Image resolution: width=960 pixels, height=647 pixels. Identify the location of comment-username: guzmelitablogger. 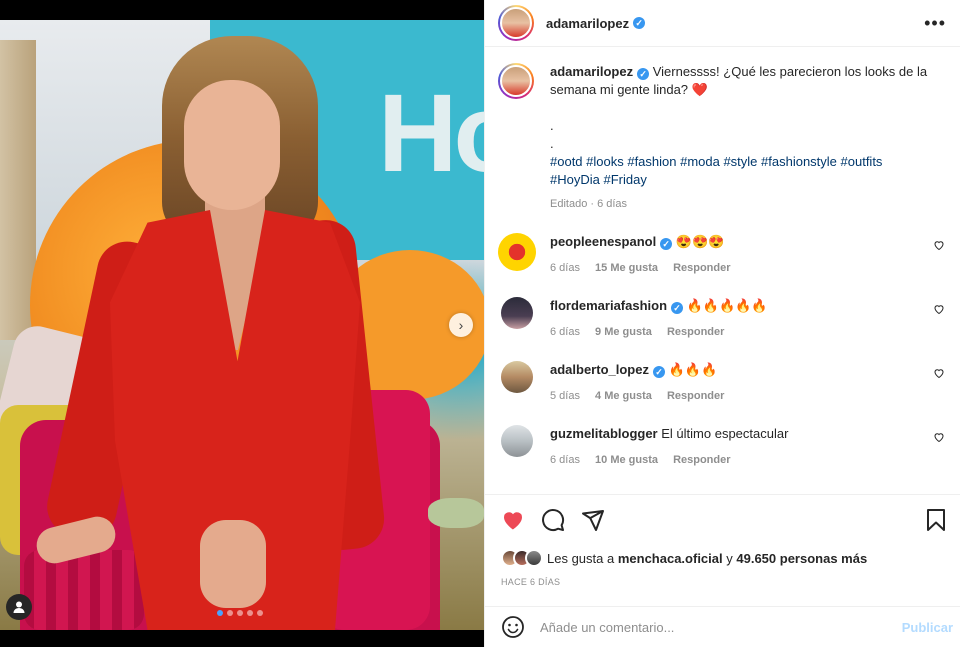
(604, 433).